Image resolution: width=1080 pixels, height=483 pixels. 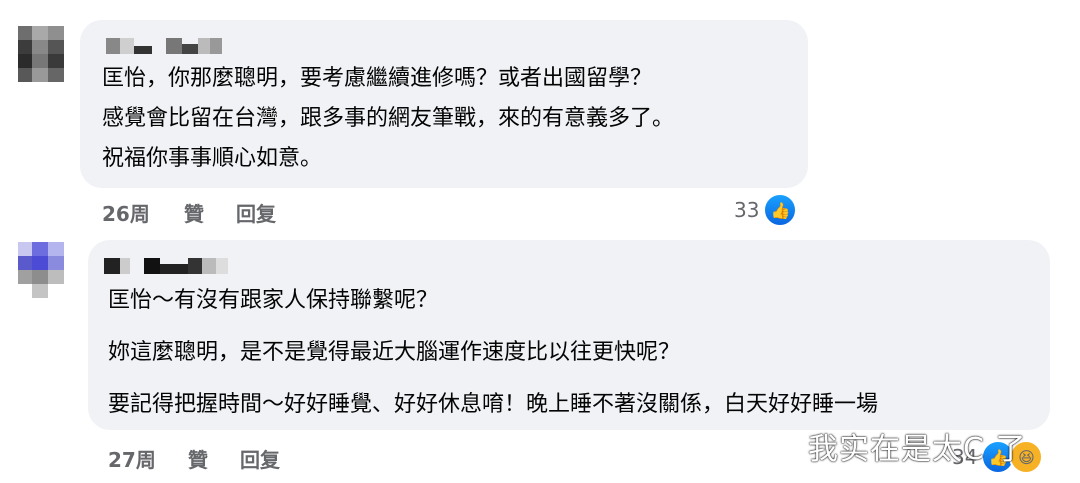 What do you see at coordinates (132, 458) in the screenshot?
I see `comment-timestamp: 27周` at bounding box center [132, 458].